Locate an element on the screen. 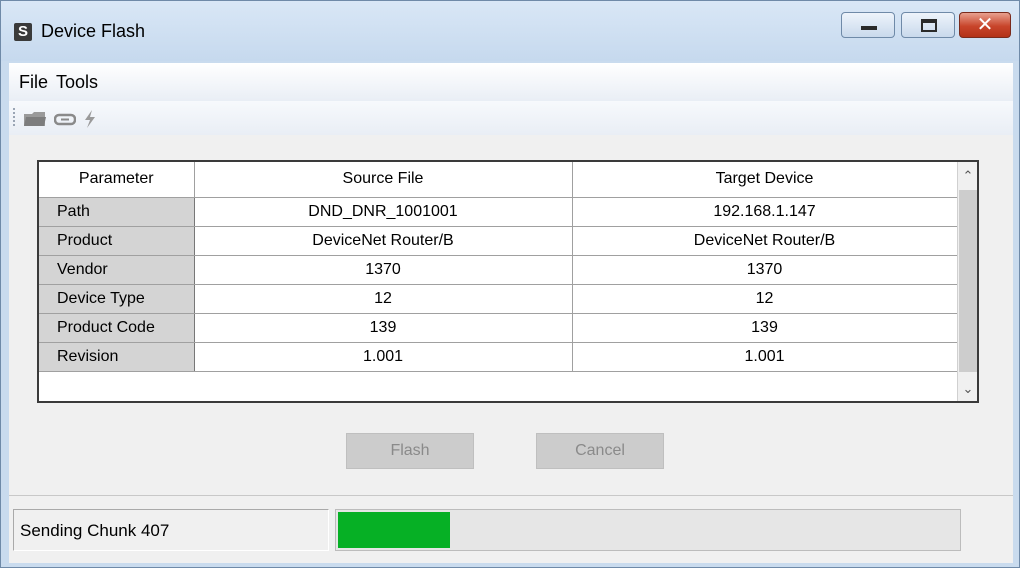  scroll-down-icon: ⌄ is located at coordinates (968, 389).